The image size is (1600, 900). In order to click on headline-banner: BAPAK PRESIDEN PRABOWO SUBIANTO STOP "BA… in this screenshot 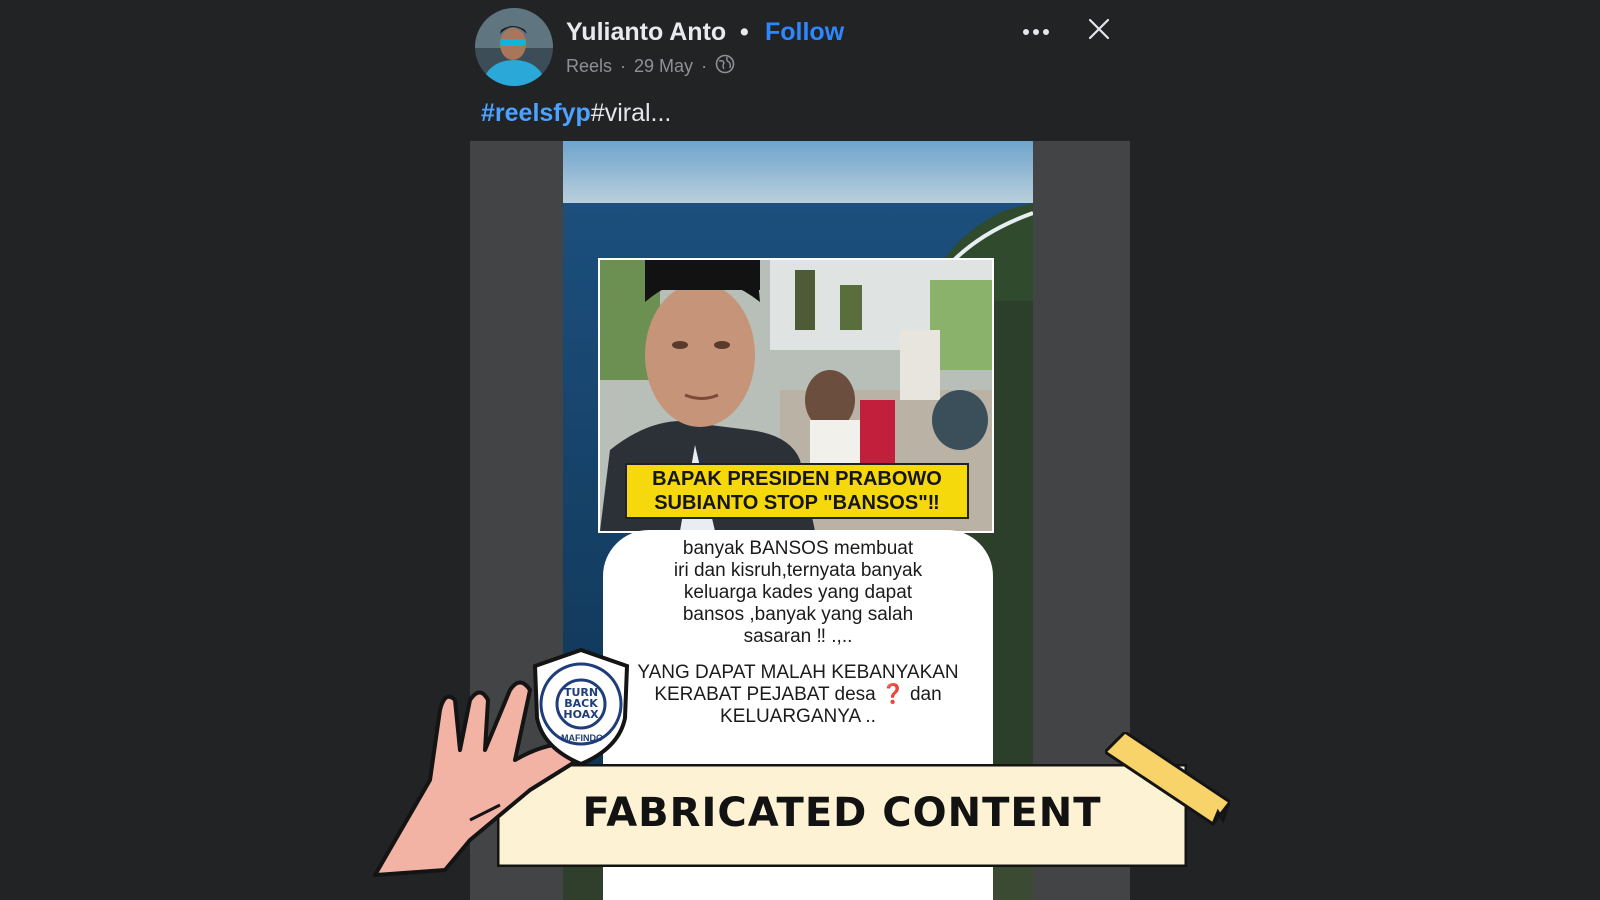, I will do `click(797, 491)`.